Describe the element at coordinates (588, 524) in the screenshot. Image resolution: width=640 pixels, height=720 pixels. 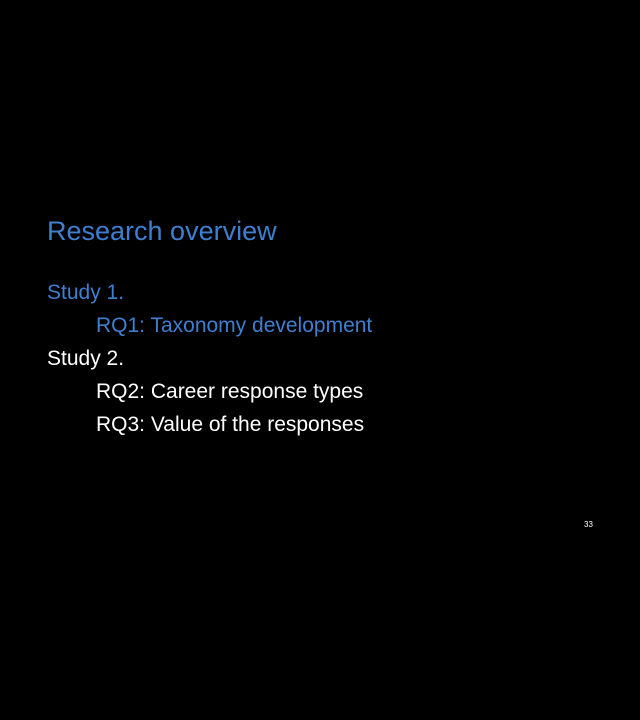
I see `slide-number: 33` at that location.